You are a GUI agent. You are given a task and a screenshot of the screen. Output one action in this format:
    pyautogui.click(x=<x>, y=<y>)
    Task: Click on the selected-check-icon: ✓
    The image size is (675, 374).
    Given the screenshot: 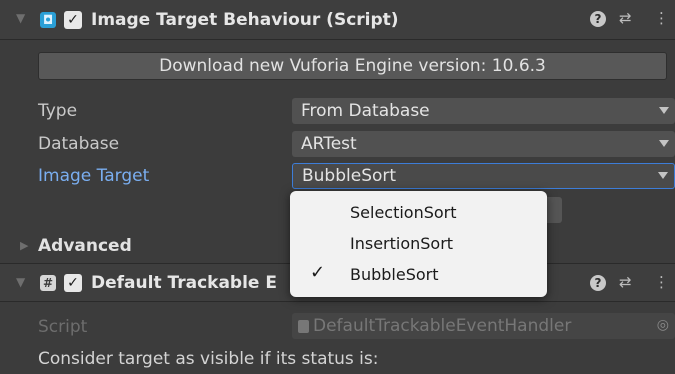 What is the action you would take?
    pyautogui.click(x=318, y=272)
    